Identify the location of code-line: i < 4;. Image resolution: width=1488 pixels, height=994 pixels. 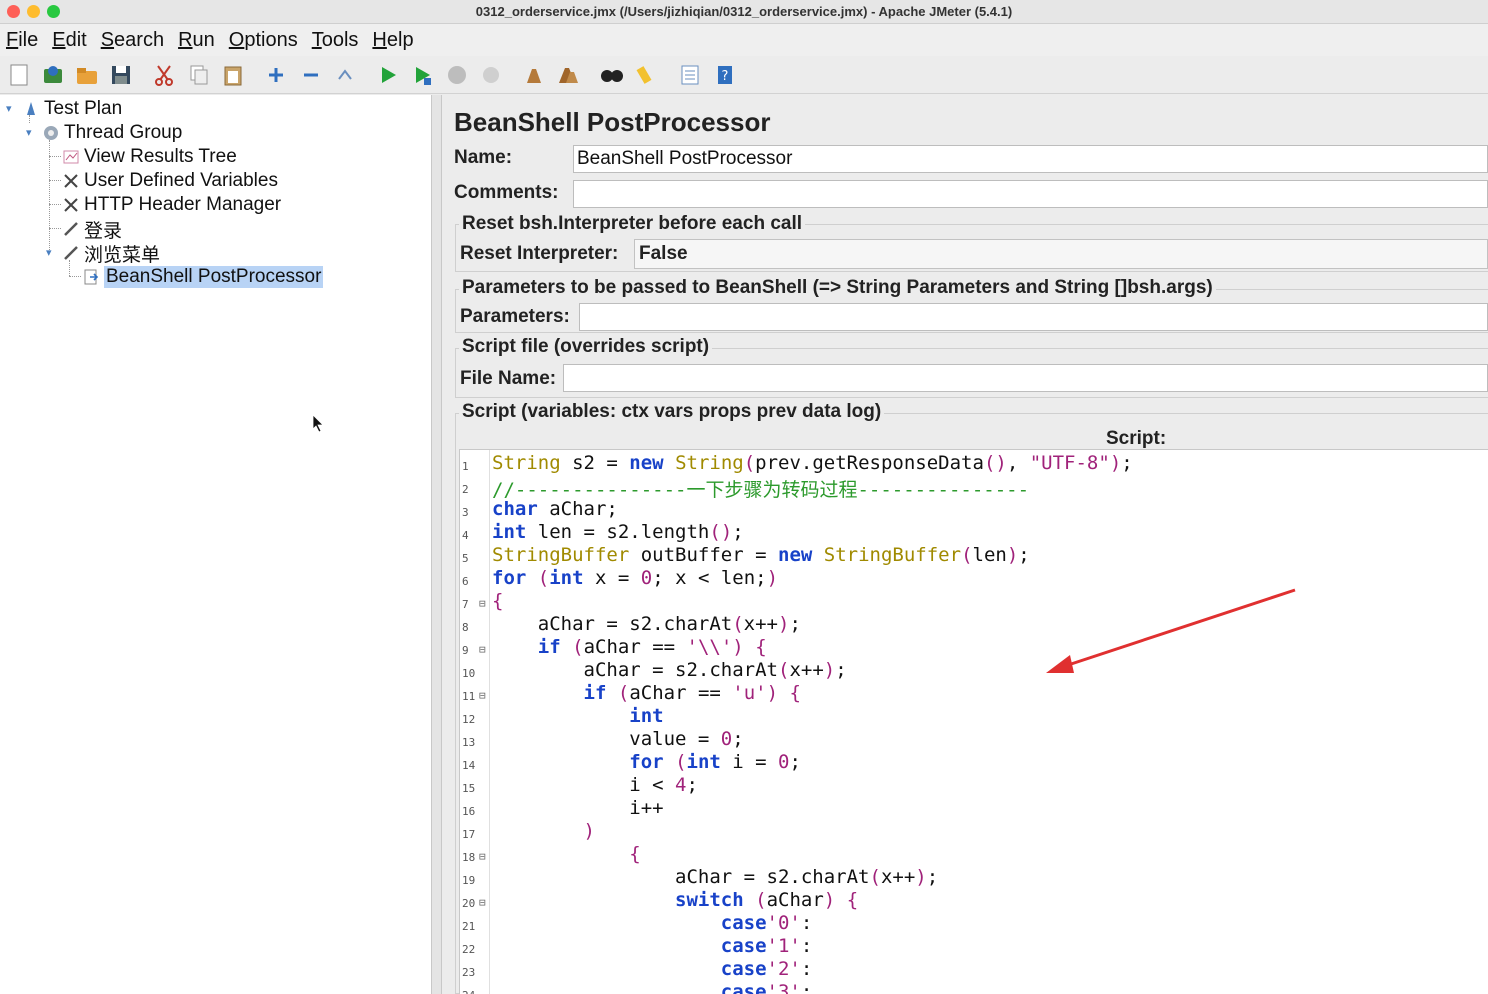
(595, 785).